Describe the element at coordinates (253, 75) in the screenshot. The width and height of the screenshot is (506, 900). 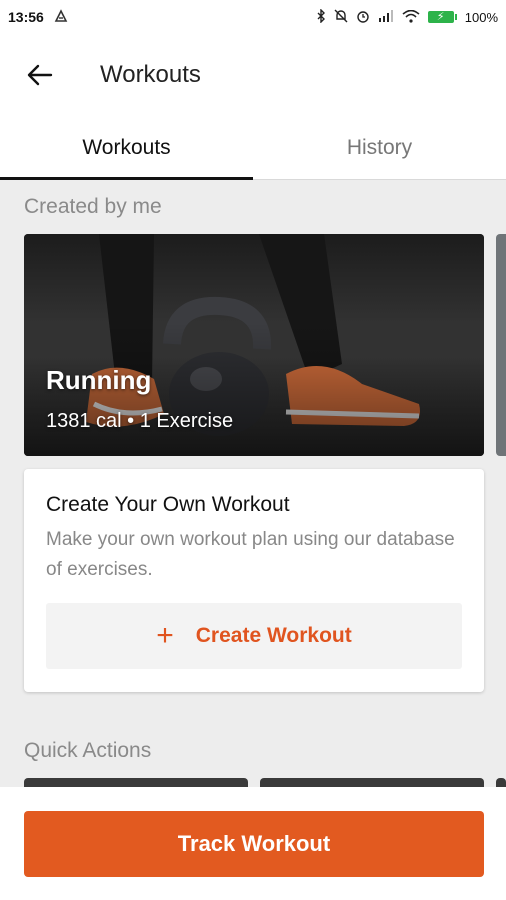
I see `app-bar: Workouts` at that location.